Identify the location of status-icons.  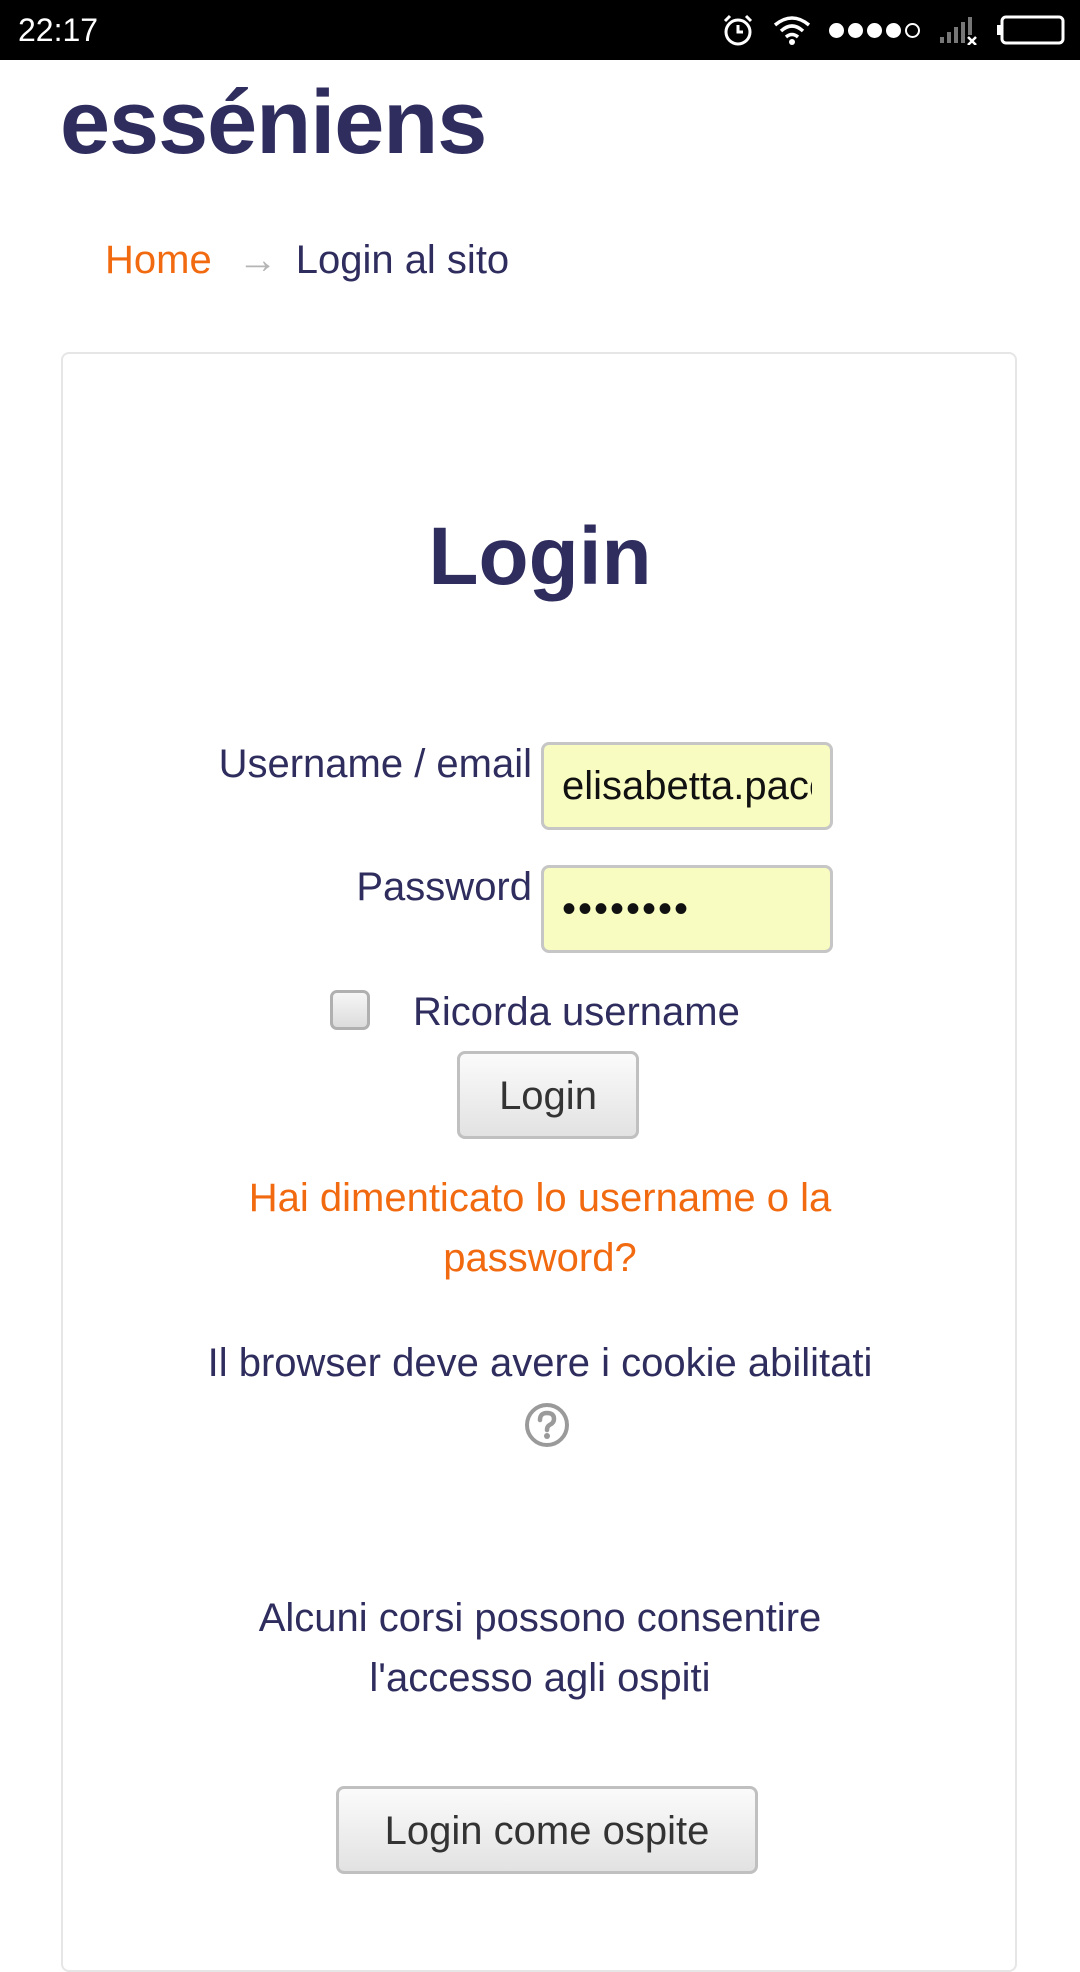
(893, 30).